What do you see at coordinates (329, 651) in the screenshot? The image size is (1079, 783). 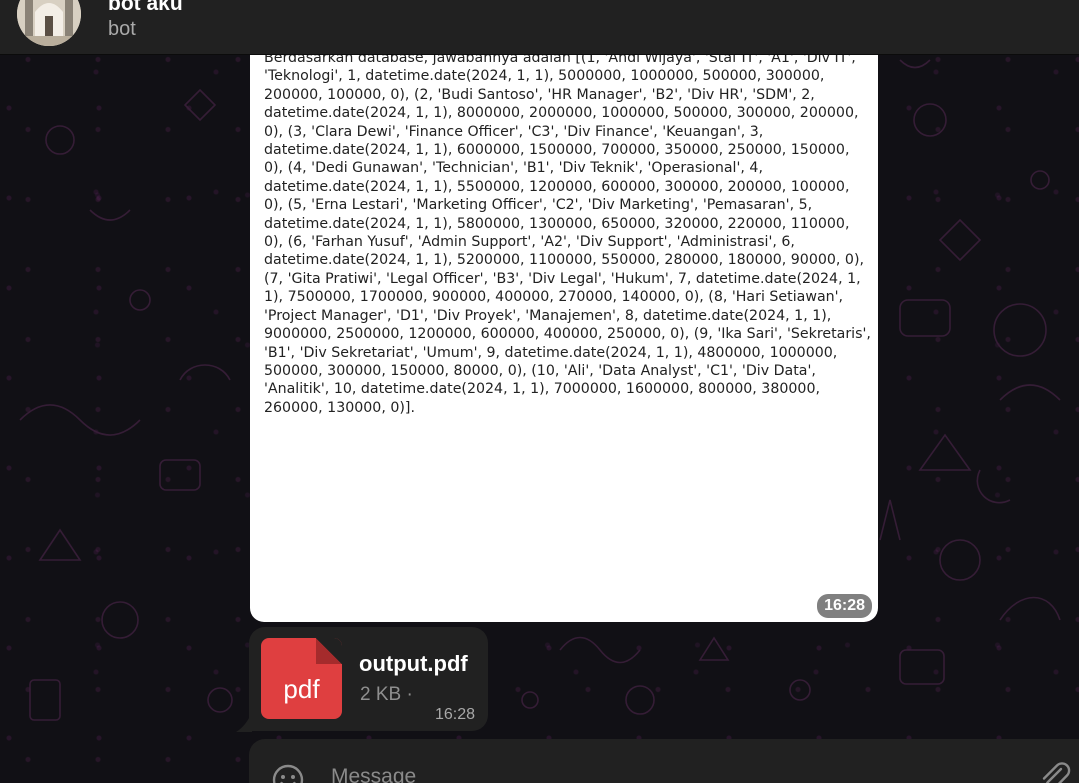 I see `file-fold` at bounding box center [329, 651].